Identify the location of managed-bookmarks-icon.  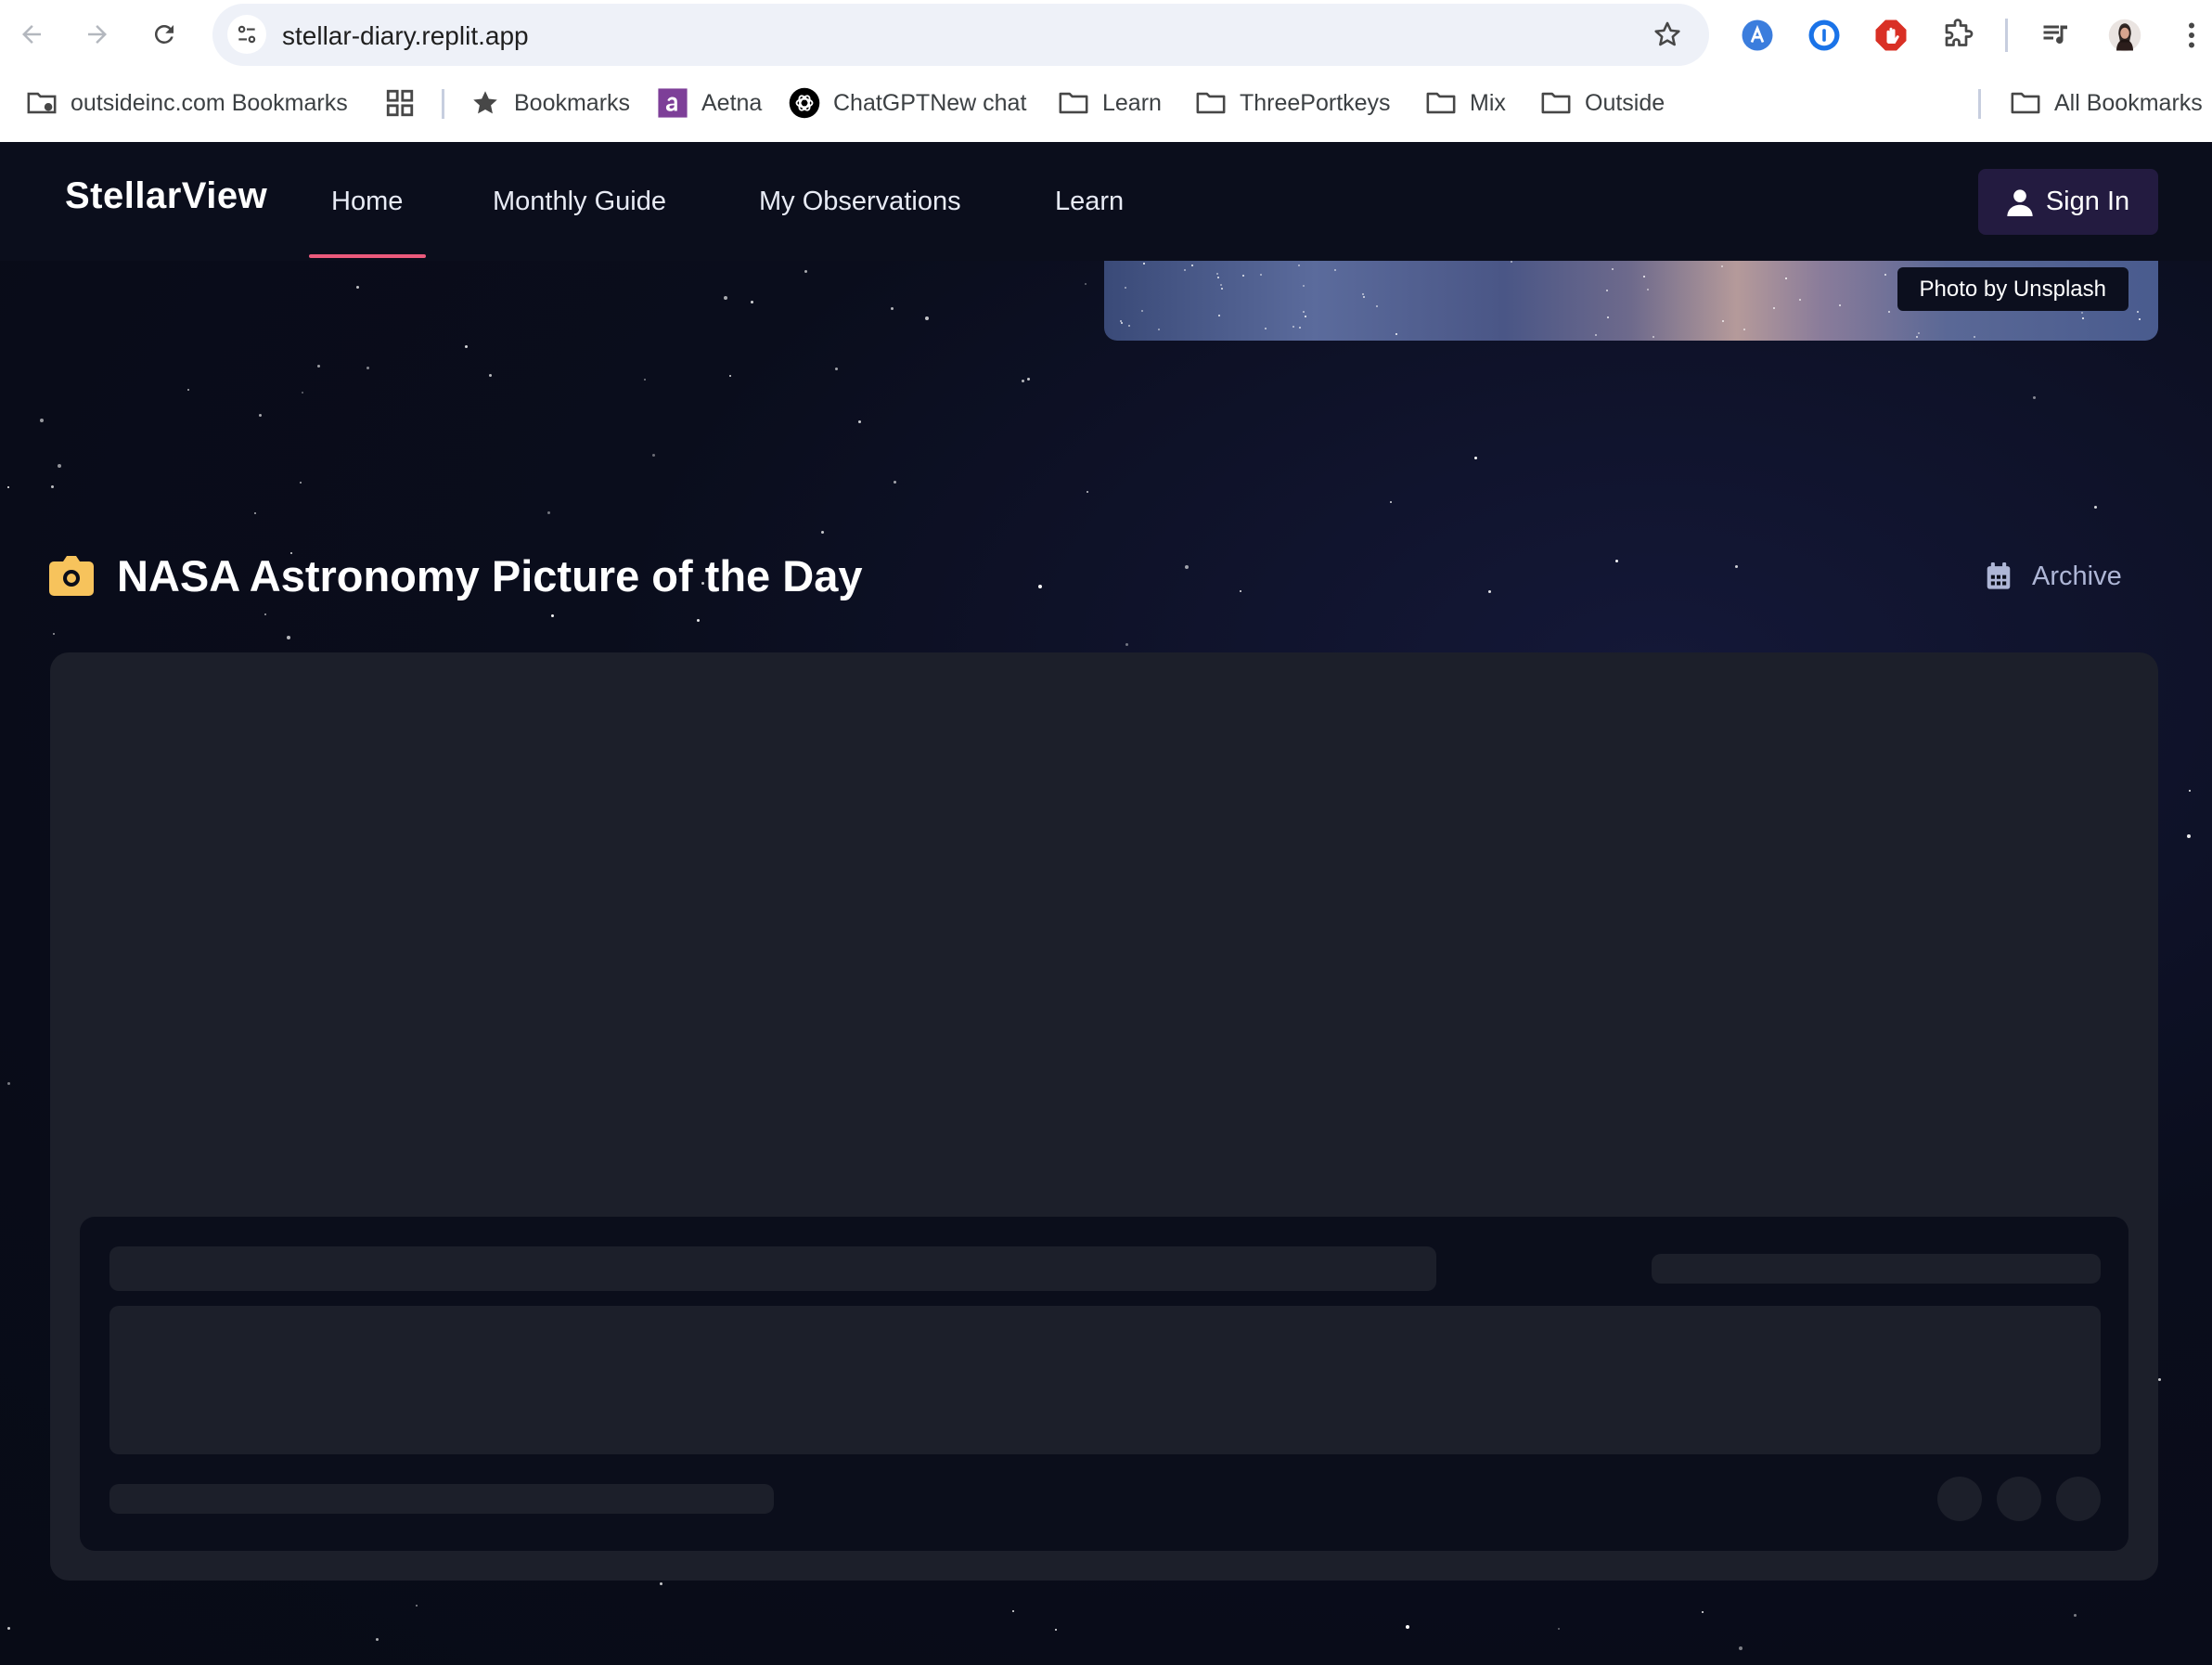
(42, 103).